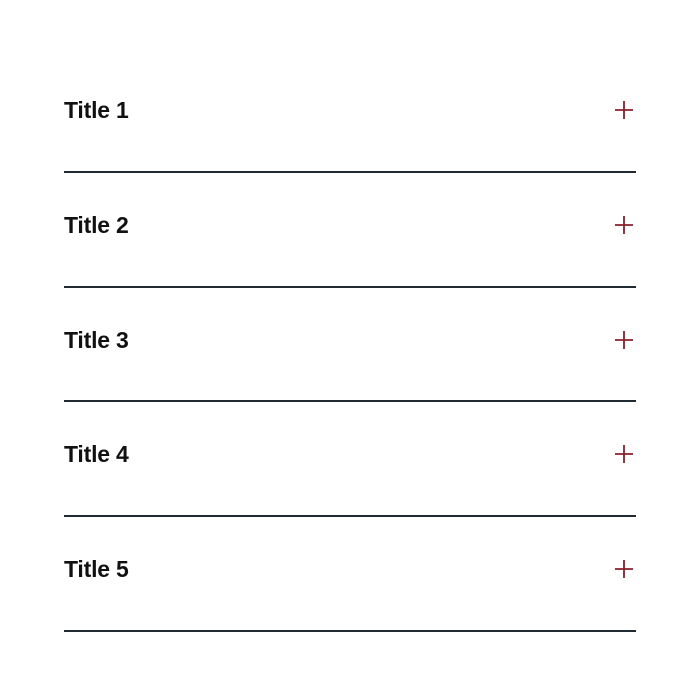 This screenshot has width=700, height=682. Describe the element at coordinates (96, 454) in the screenshot. I see `accordion-item-title: Title 4` at that location.